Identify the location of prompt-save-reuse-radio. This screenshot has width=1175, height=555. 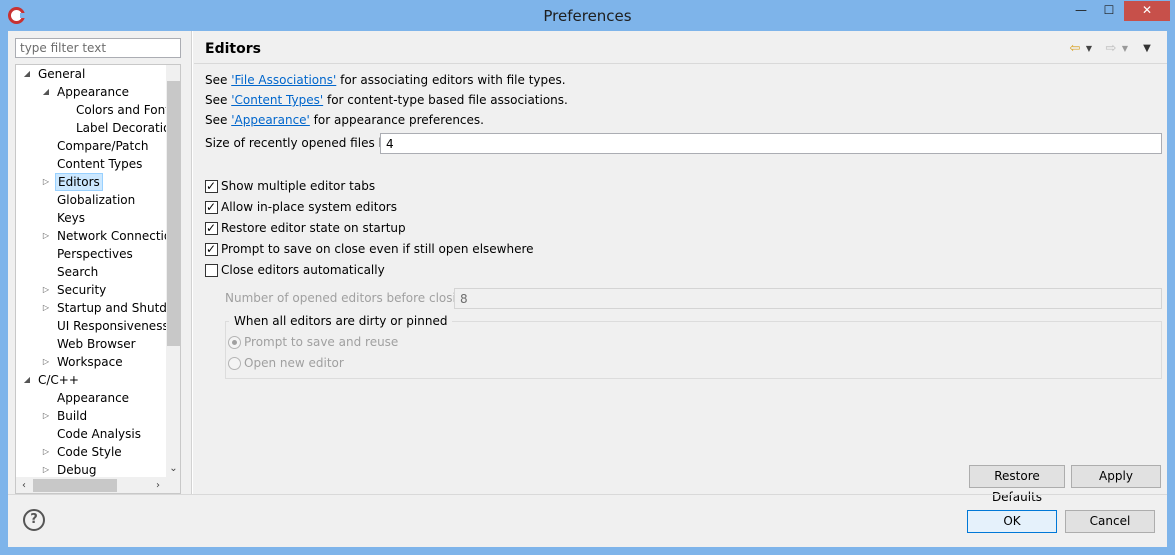
(234, 342).